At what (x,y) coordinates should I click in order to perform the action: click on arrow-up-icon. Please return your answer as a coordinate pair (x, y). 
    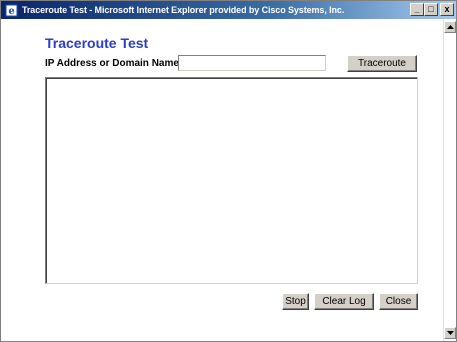
    Looking at the image, I should click on (450, 27).